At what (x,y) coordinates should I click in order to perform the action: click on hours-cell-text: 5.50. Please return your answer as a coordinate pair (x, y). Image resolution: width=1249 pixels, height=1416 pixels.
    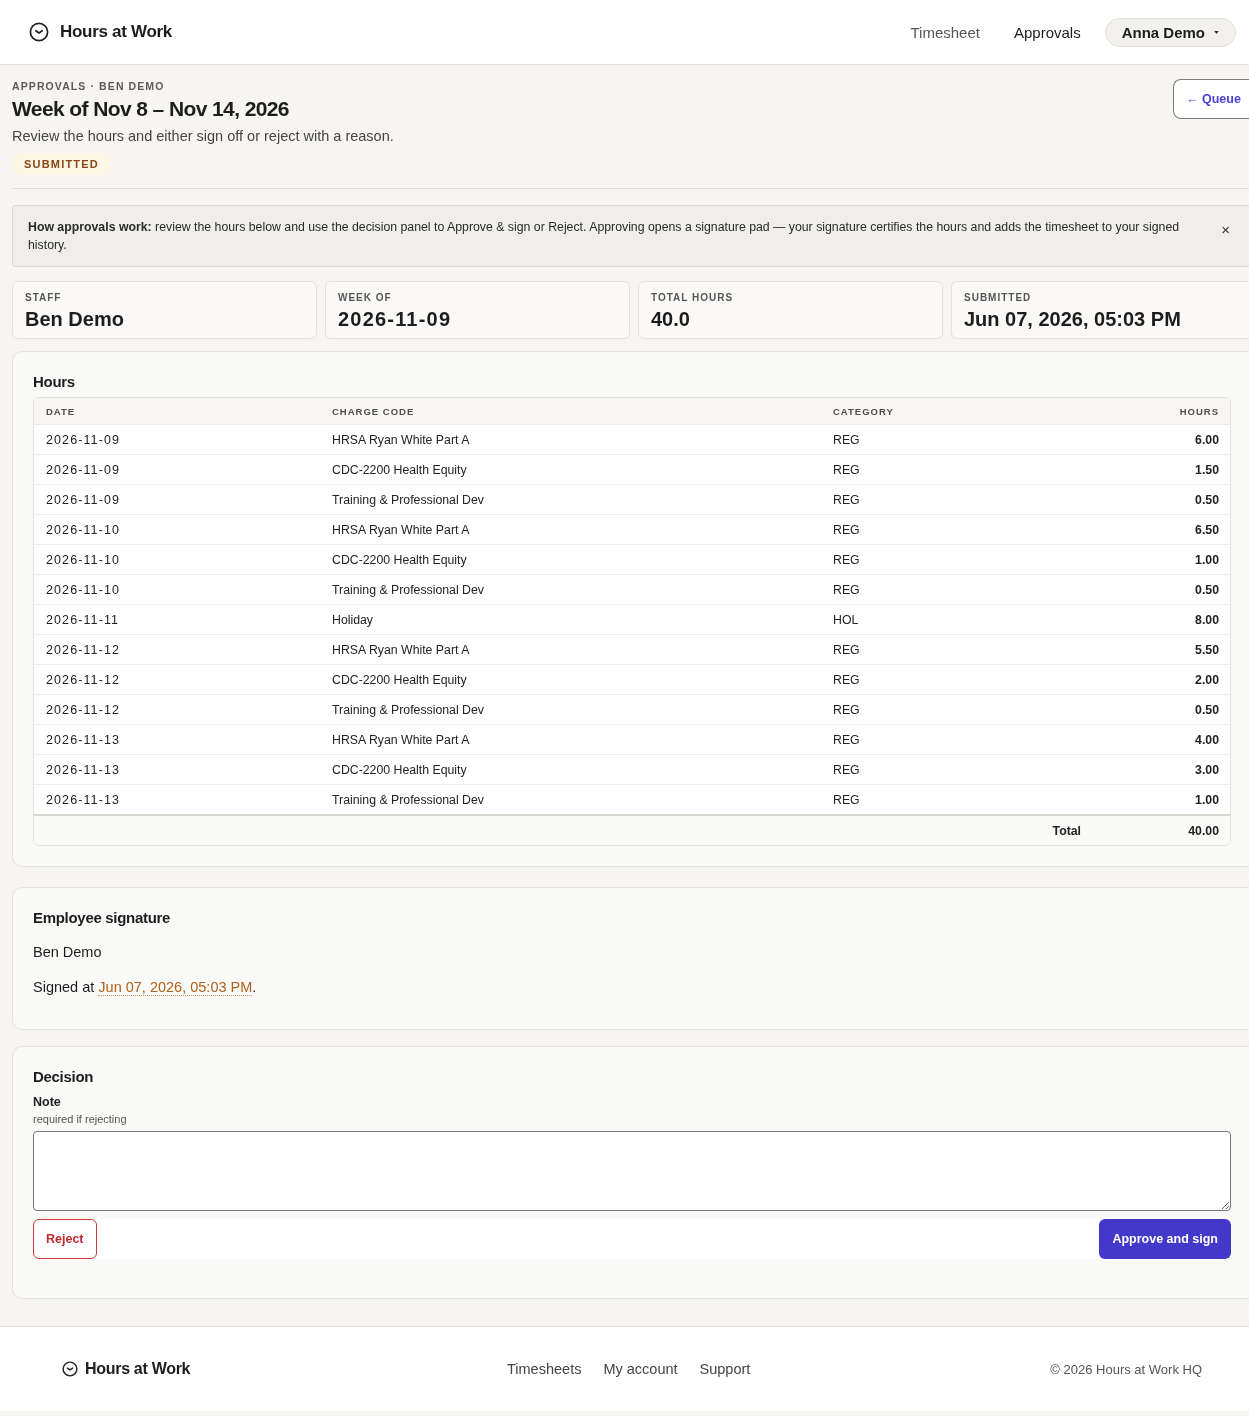
    Looking at the image, I should click on (1207, 649).